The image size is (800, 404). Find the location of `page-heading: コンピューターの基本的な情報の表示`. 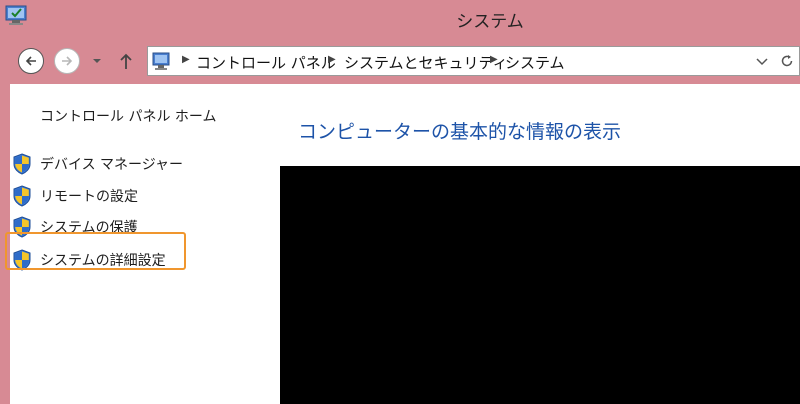

page-heading: コンピューターの基本的な情報の表示 is located at coordinates (460, 132).